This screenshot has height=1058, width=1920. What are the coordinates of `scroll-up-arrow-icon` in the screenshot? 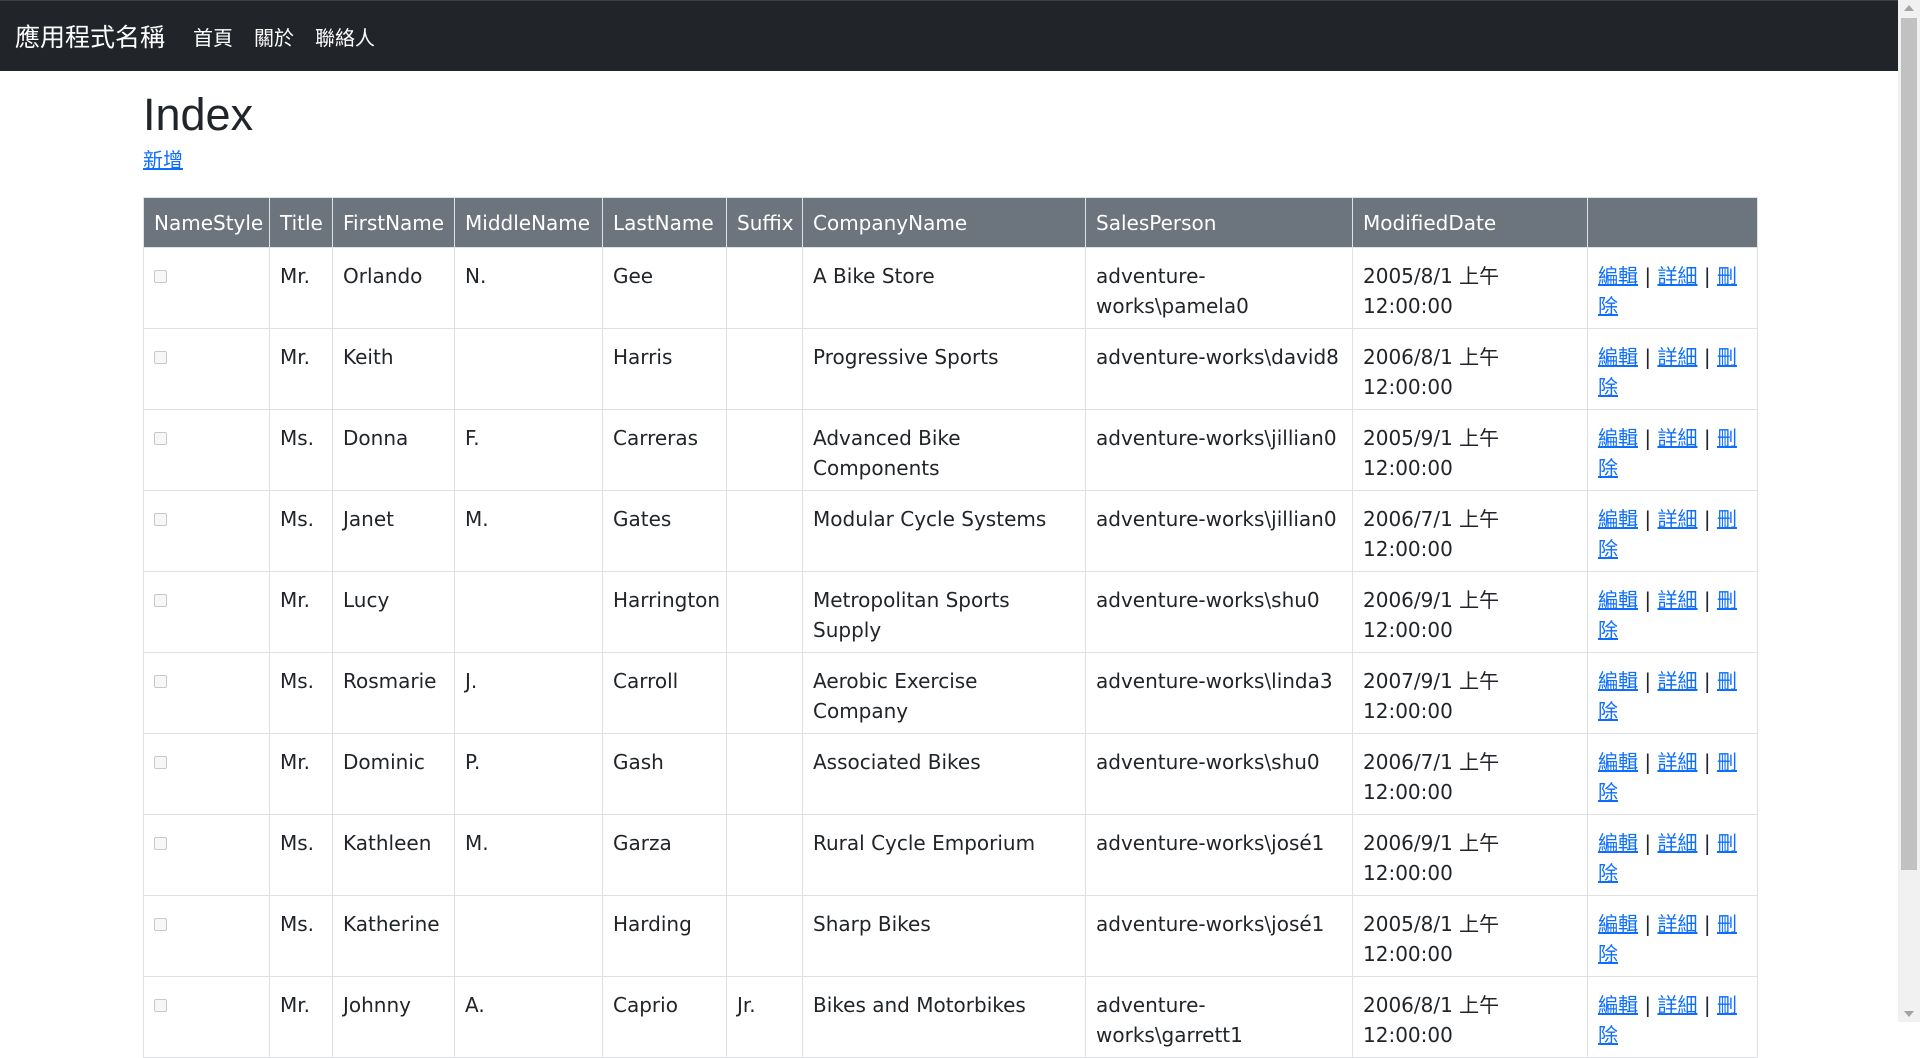 It's located at (1909, 8).